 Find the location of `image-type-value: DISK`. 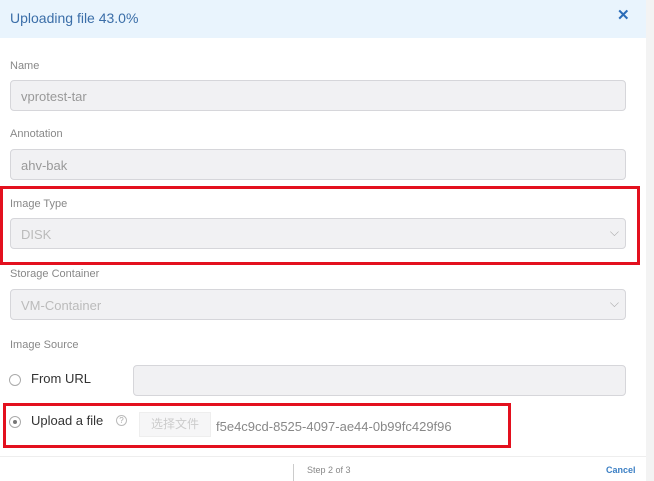

image-type-value: DISK is located at coordinates (36, 234).